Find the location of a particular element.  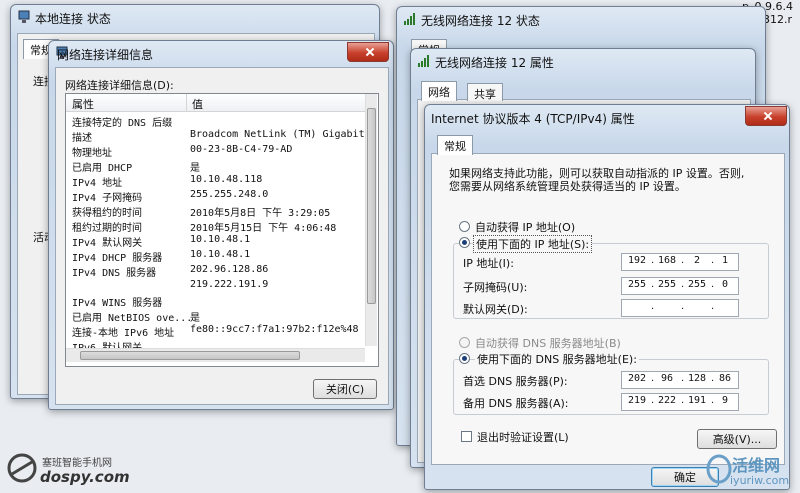

manual-ip-radio is located at coordinates (464, 242).